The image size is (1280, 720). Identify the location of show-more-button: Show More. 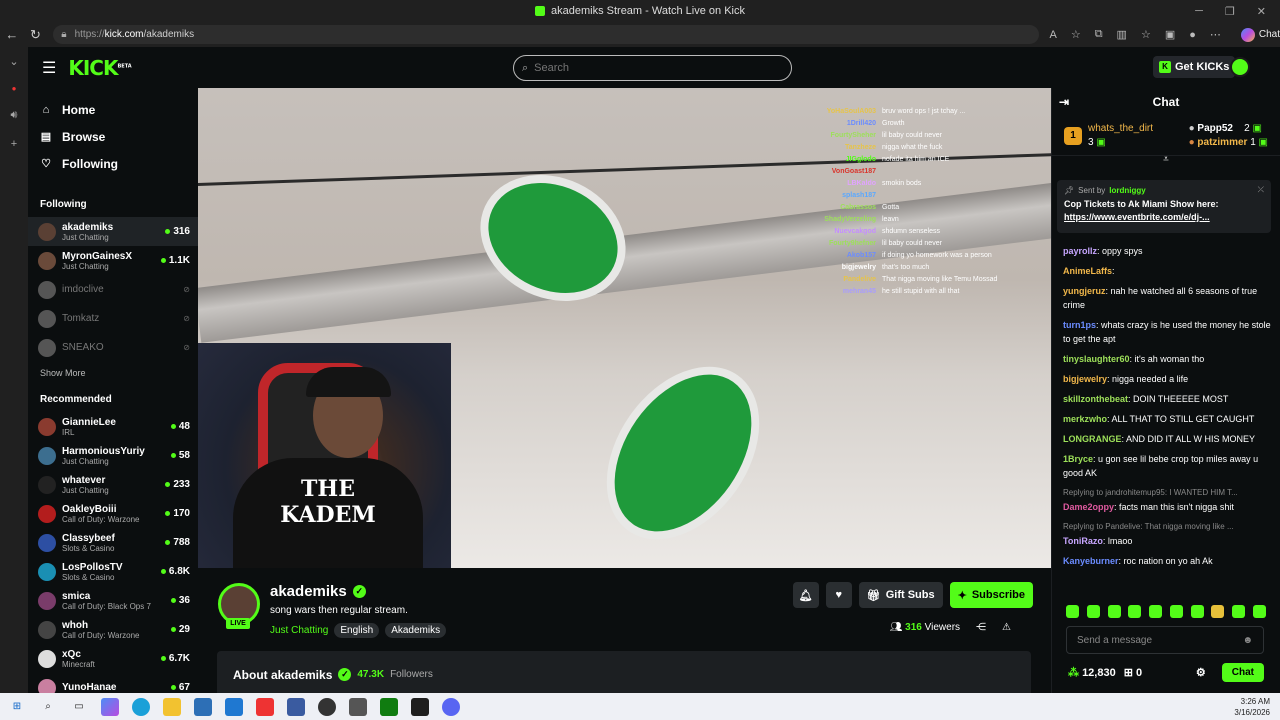
(113, 373).